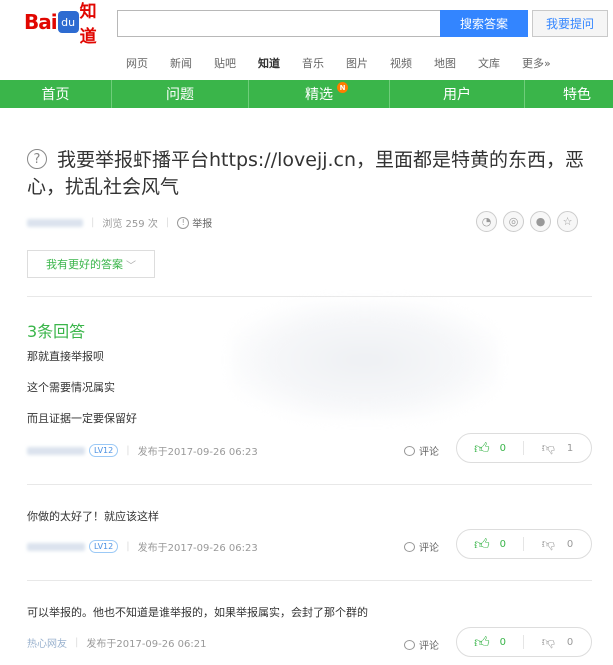 The width and height of the screenshot is (613, 665). What do you see at coordinates (180, 94) in the screenshot?
I see `nav-questions: 问题` at bounding box center [180, 94].